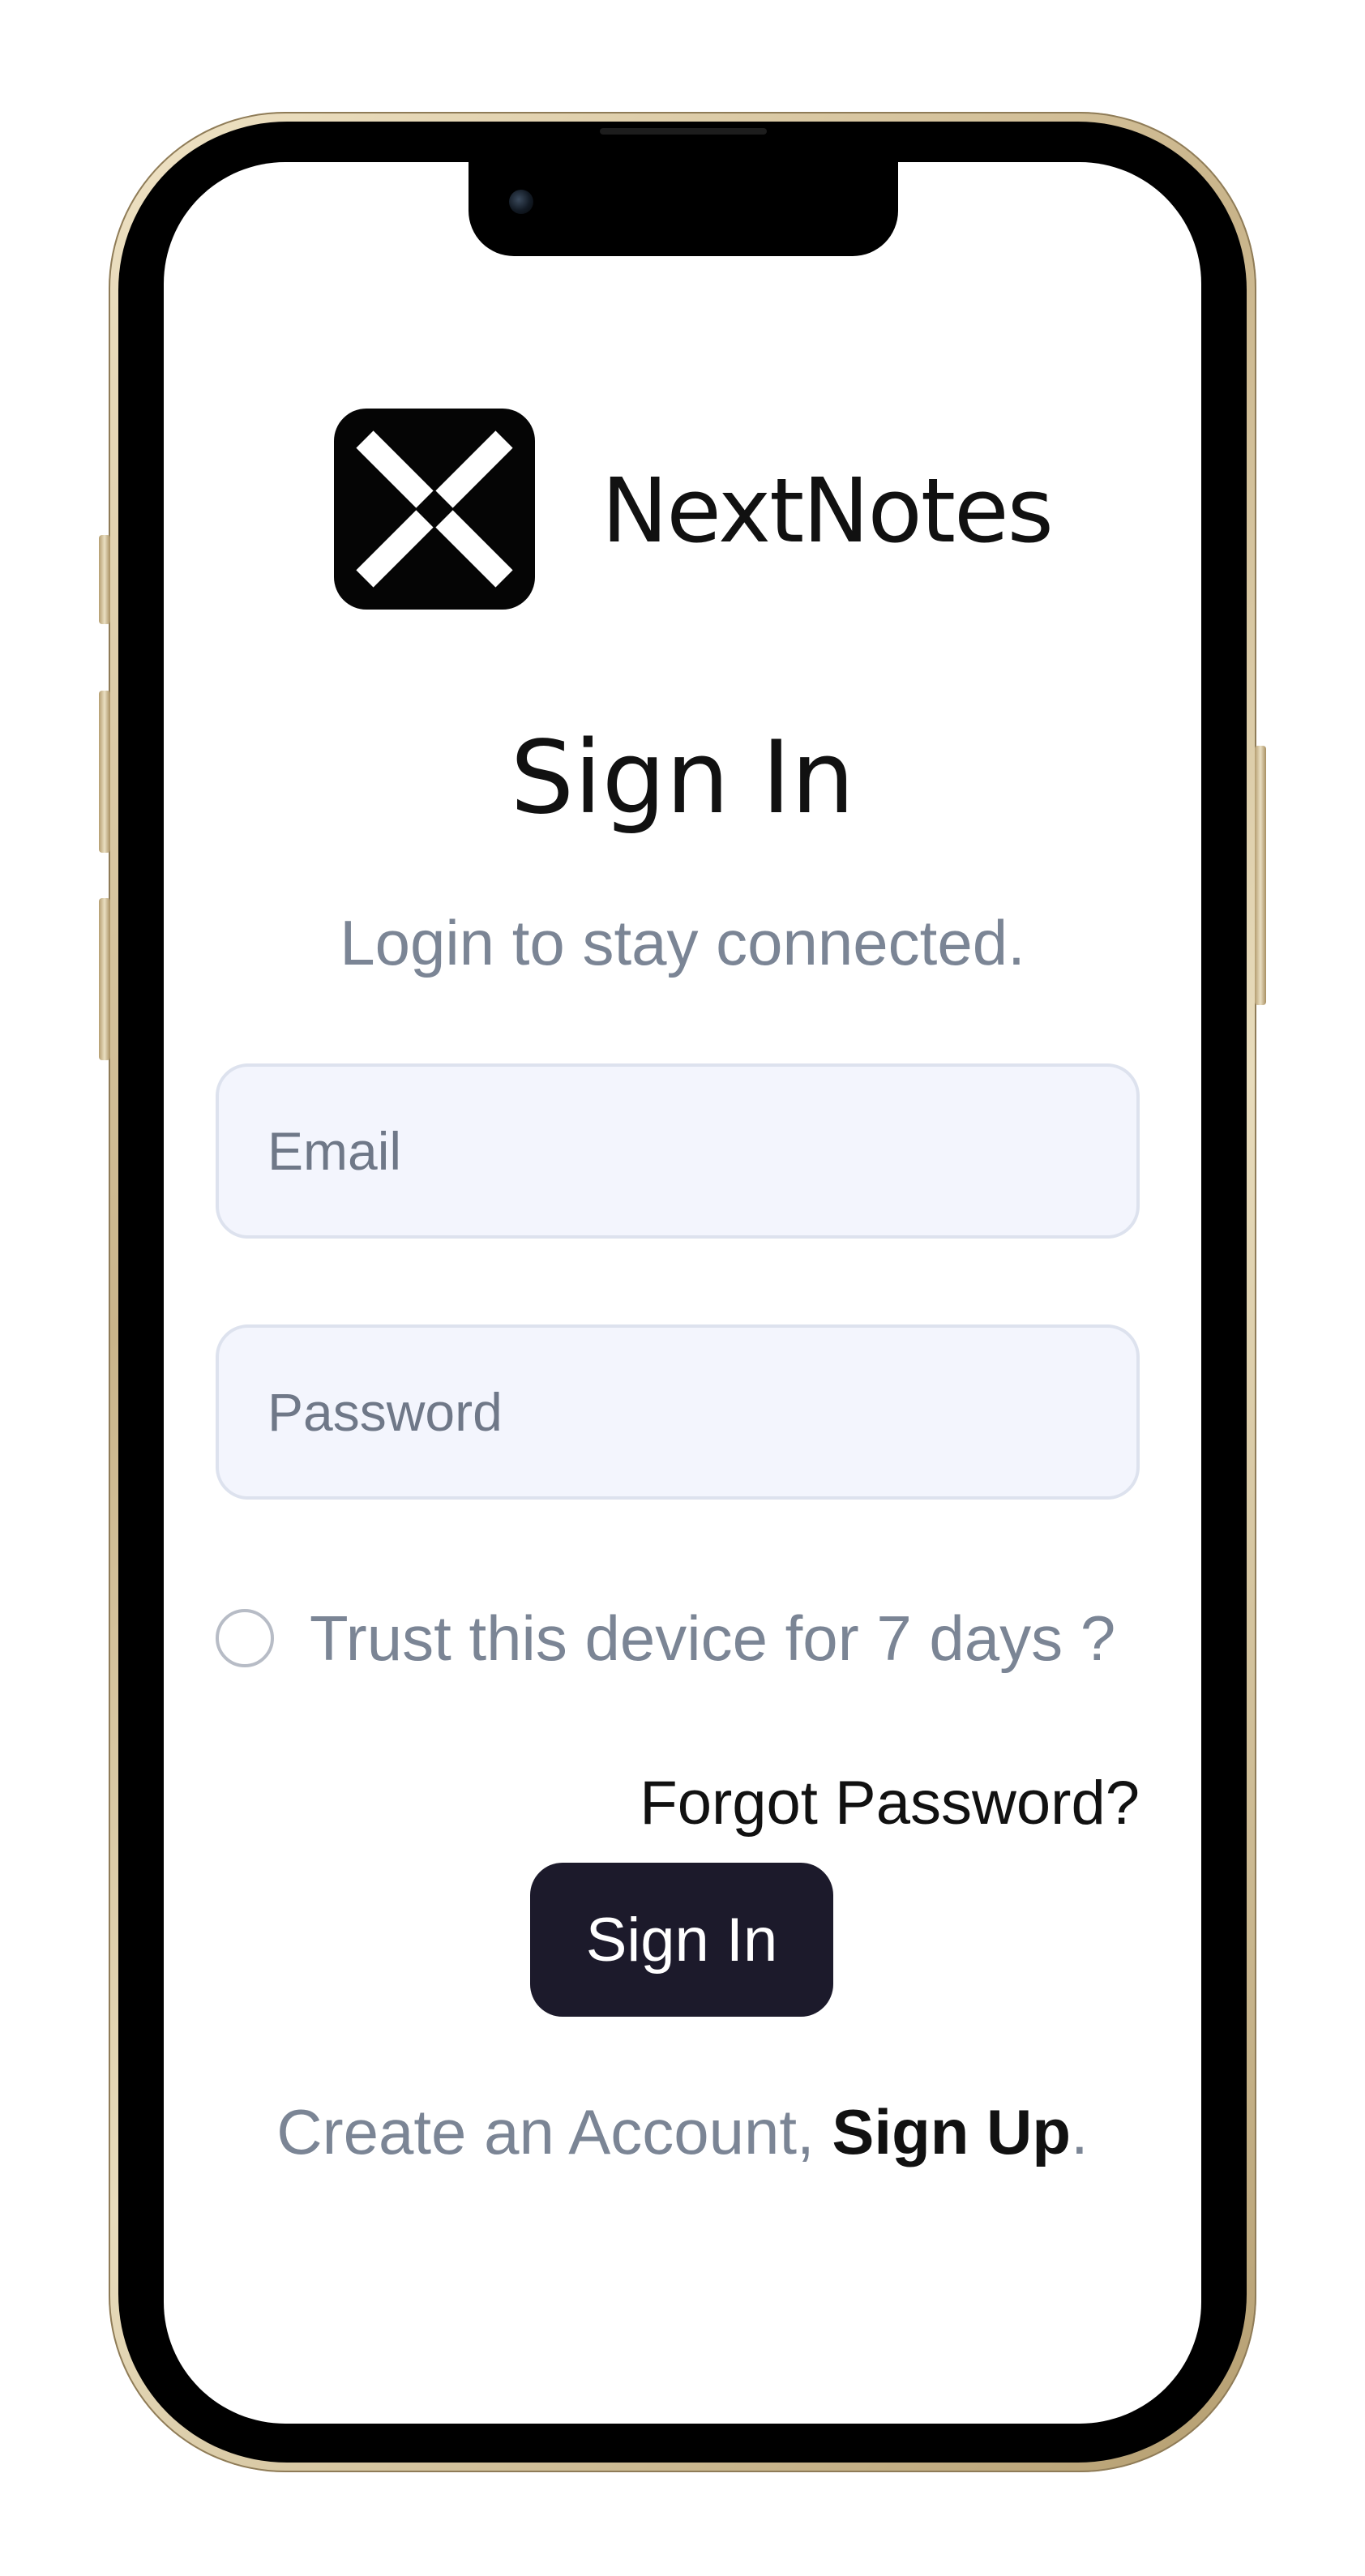 The width and height of the screenshot is (1365, 2576). What do you see at coordinates (1080, 2131) in the screenshot?
I see `signup-prompt-suffix: .` at bounding box center [1080, 2131].